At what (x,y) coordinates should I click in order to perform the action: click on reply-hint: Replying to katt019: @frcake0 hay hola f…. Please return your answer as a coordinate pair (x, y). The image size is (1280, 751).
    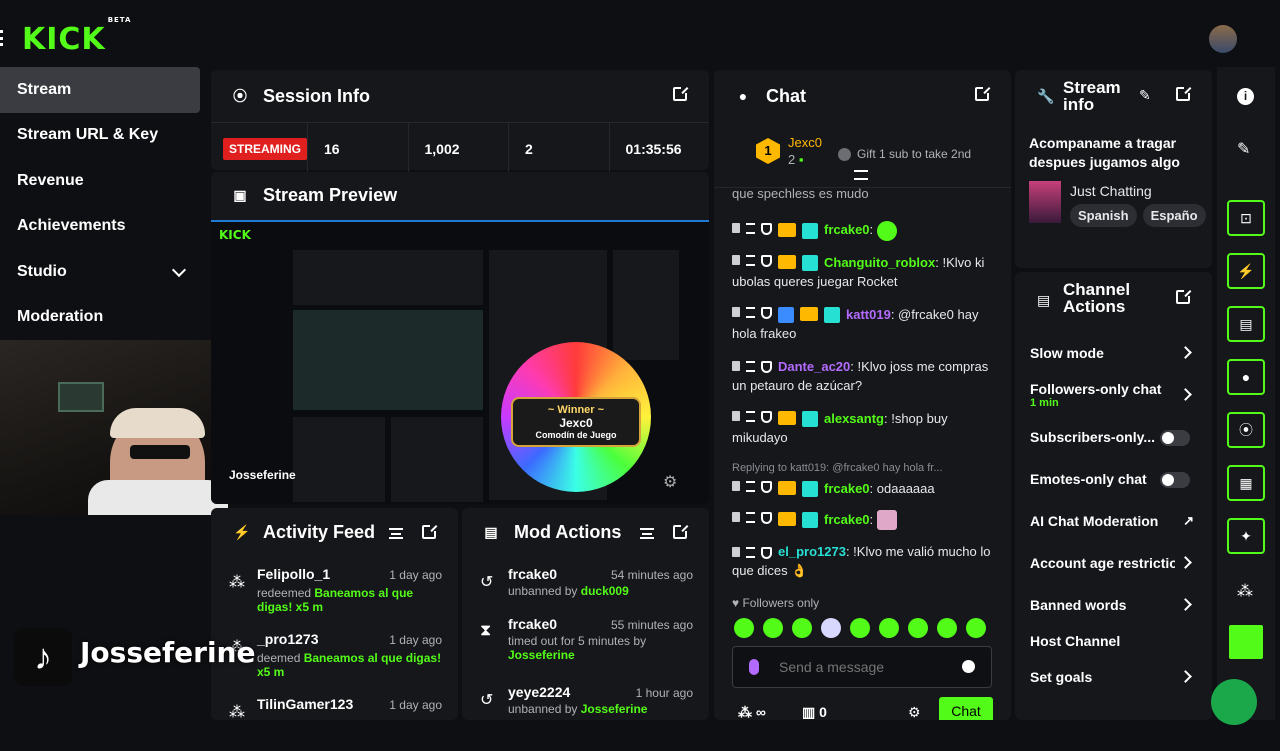
    Looking at the image, I should click on (862, 467).